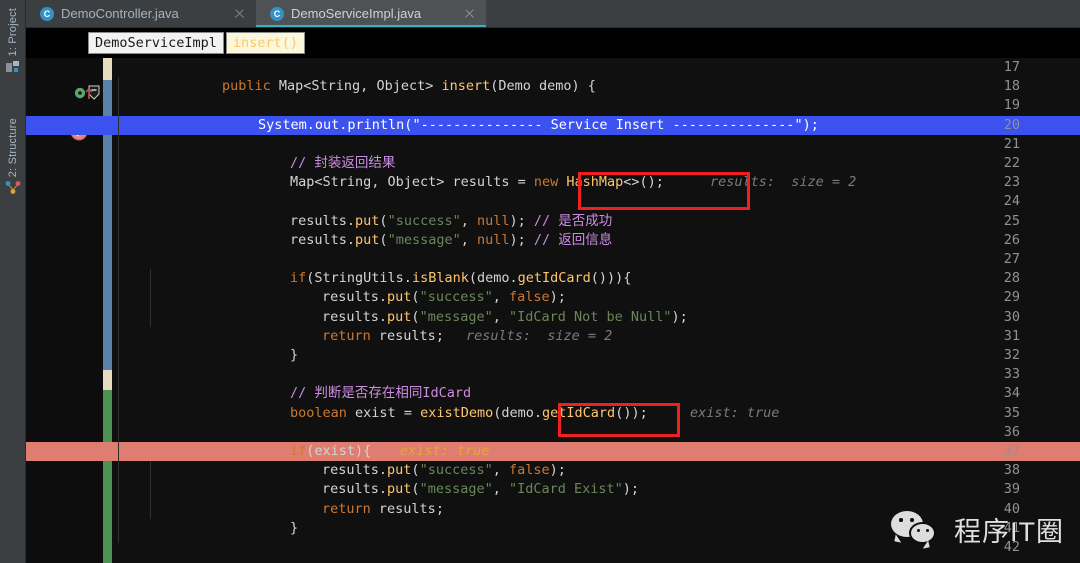  I want to click on line-number: 34, so click(1011, 393).